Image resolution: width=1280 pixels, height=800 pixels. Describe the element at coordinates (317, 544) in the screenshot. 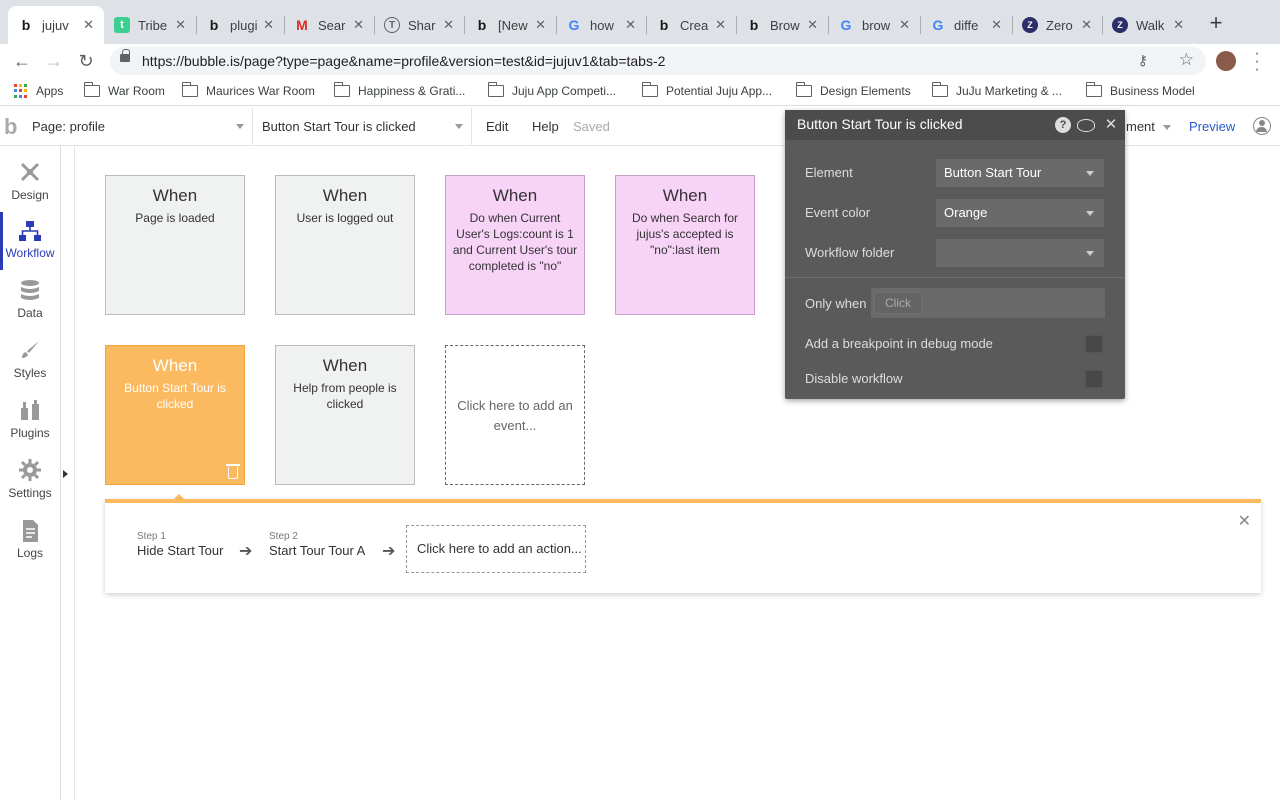

I see `action-step: Step 2 Start Tour Tour A` at that location.